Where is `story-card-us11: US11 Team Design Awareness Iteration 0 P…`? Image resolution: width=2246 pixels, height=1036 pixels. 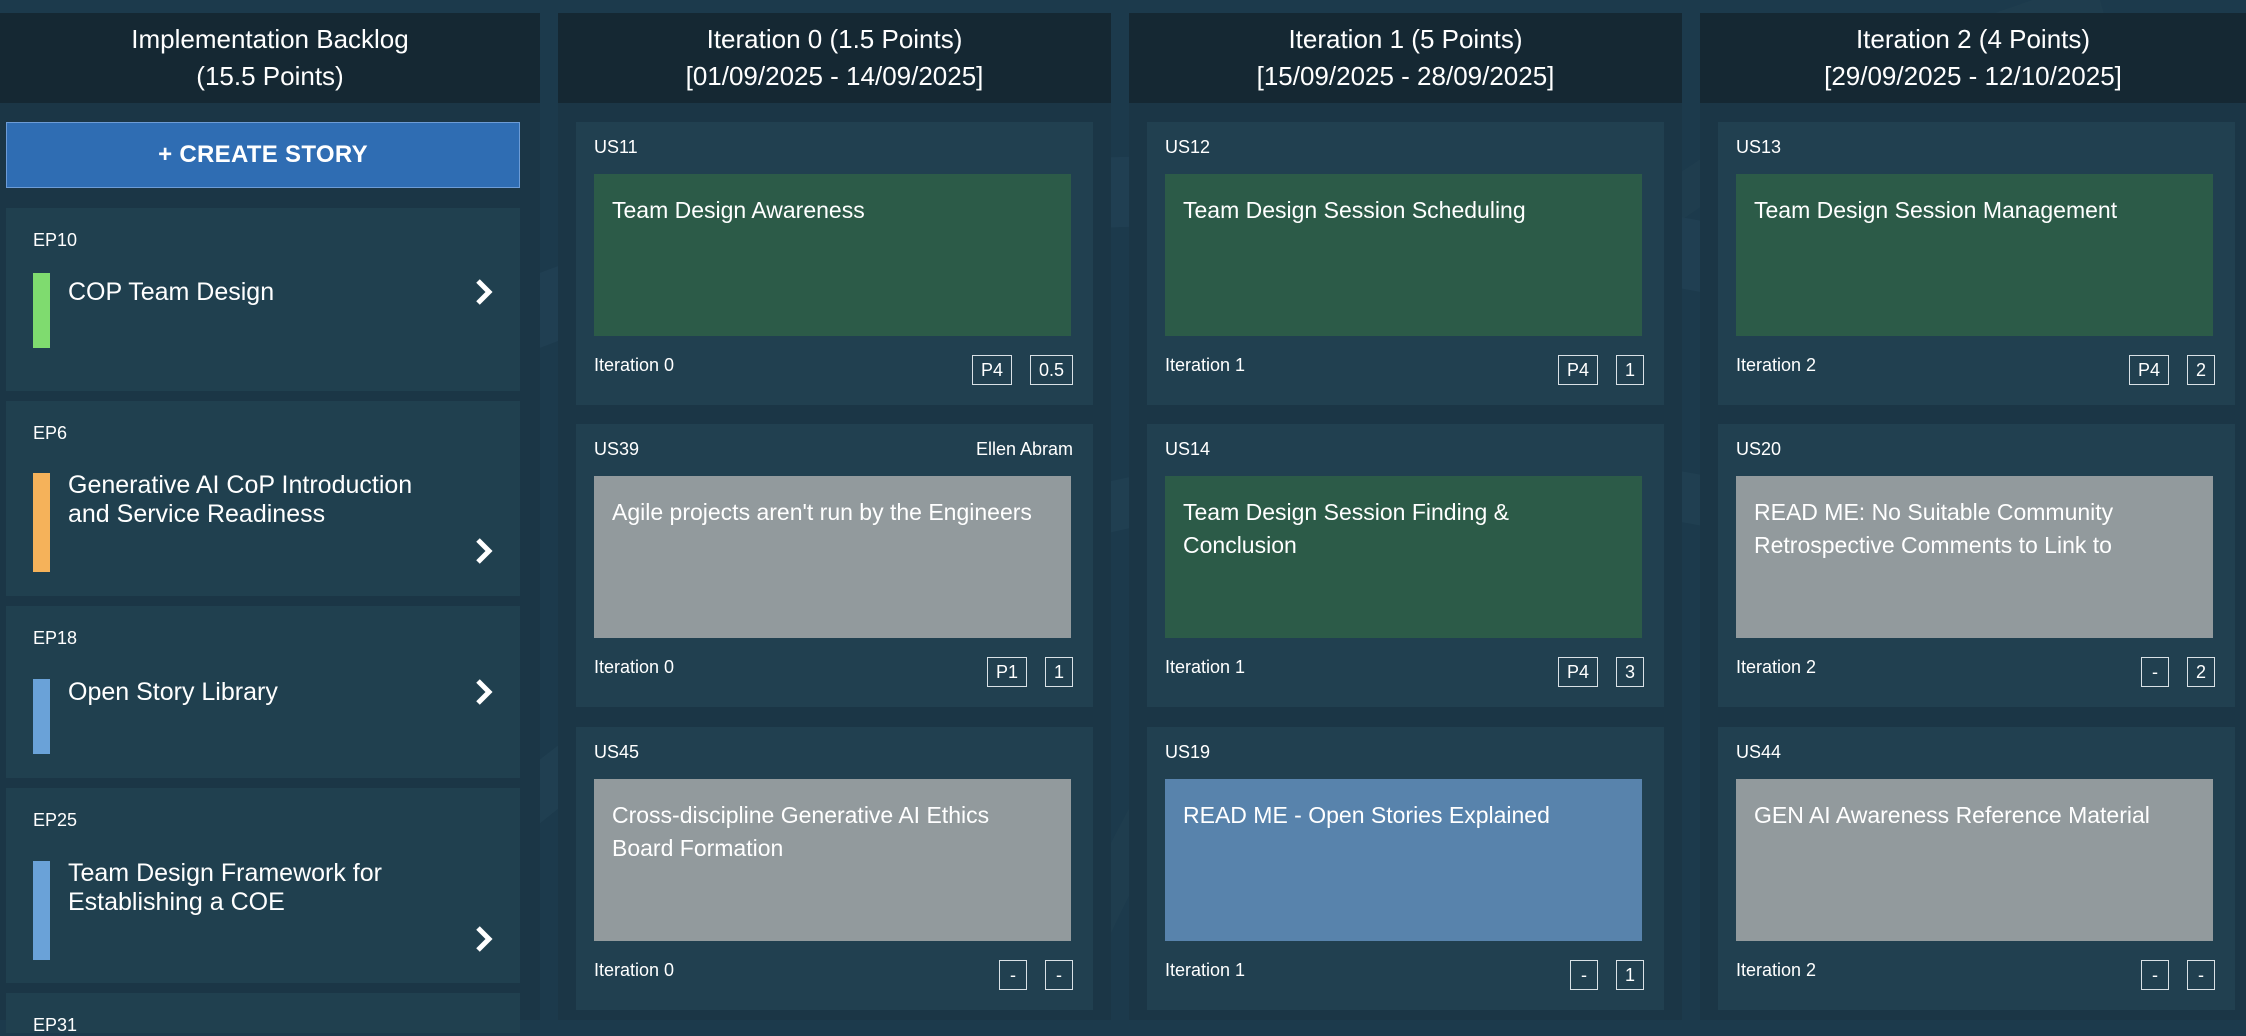 story-card-us11: US11 Team Design Awareness Iteration 0 P… is located at coordinates (834, 263).